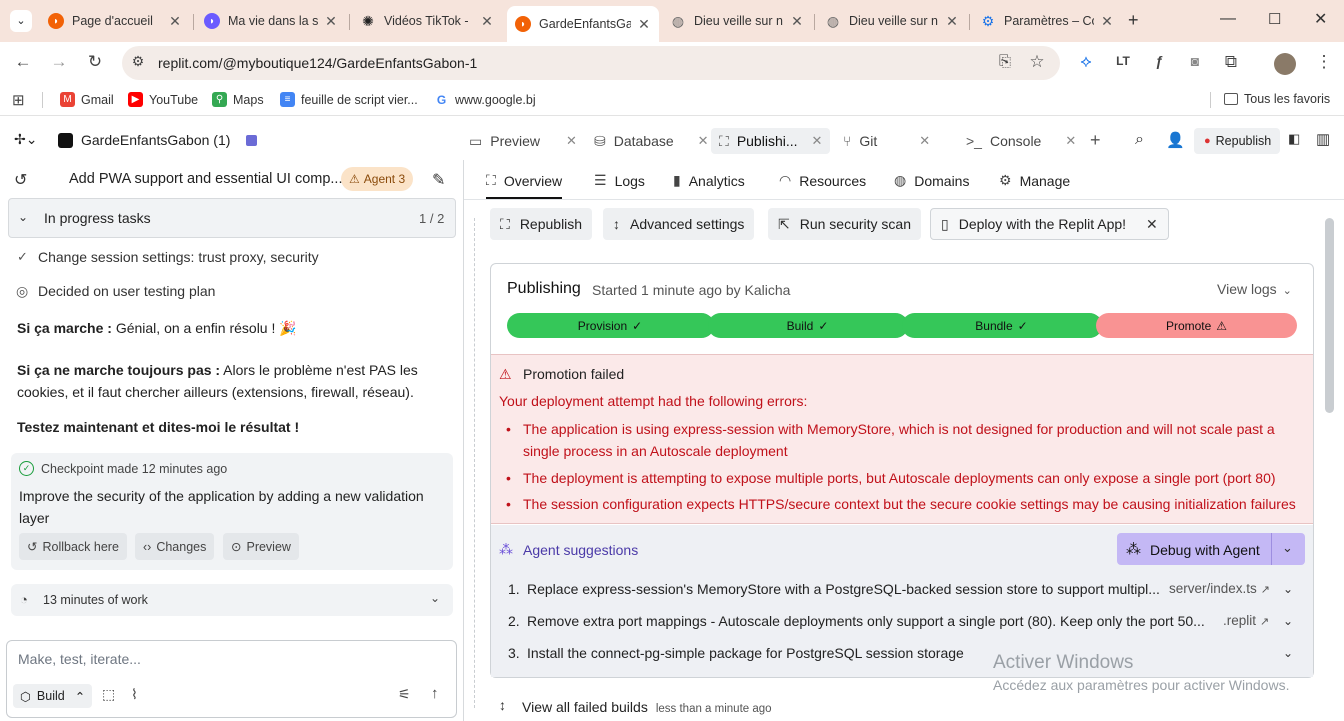 The width and height of the screenshot is (1344, 721). What do you see at coordinates (163, 99) in the screenshot?
I see `bookmark-youtube: ▶ YouTube` at bounding box center [163, 99].